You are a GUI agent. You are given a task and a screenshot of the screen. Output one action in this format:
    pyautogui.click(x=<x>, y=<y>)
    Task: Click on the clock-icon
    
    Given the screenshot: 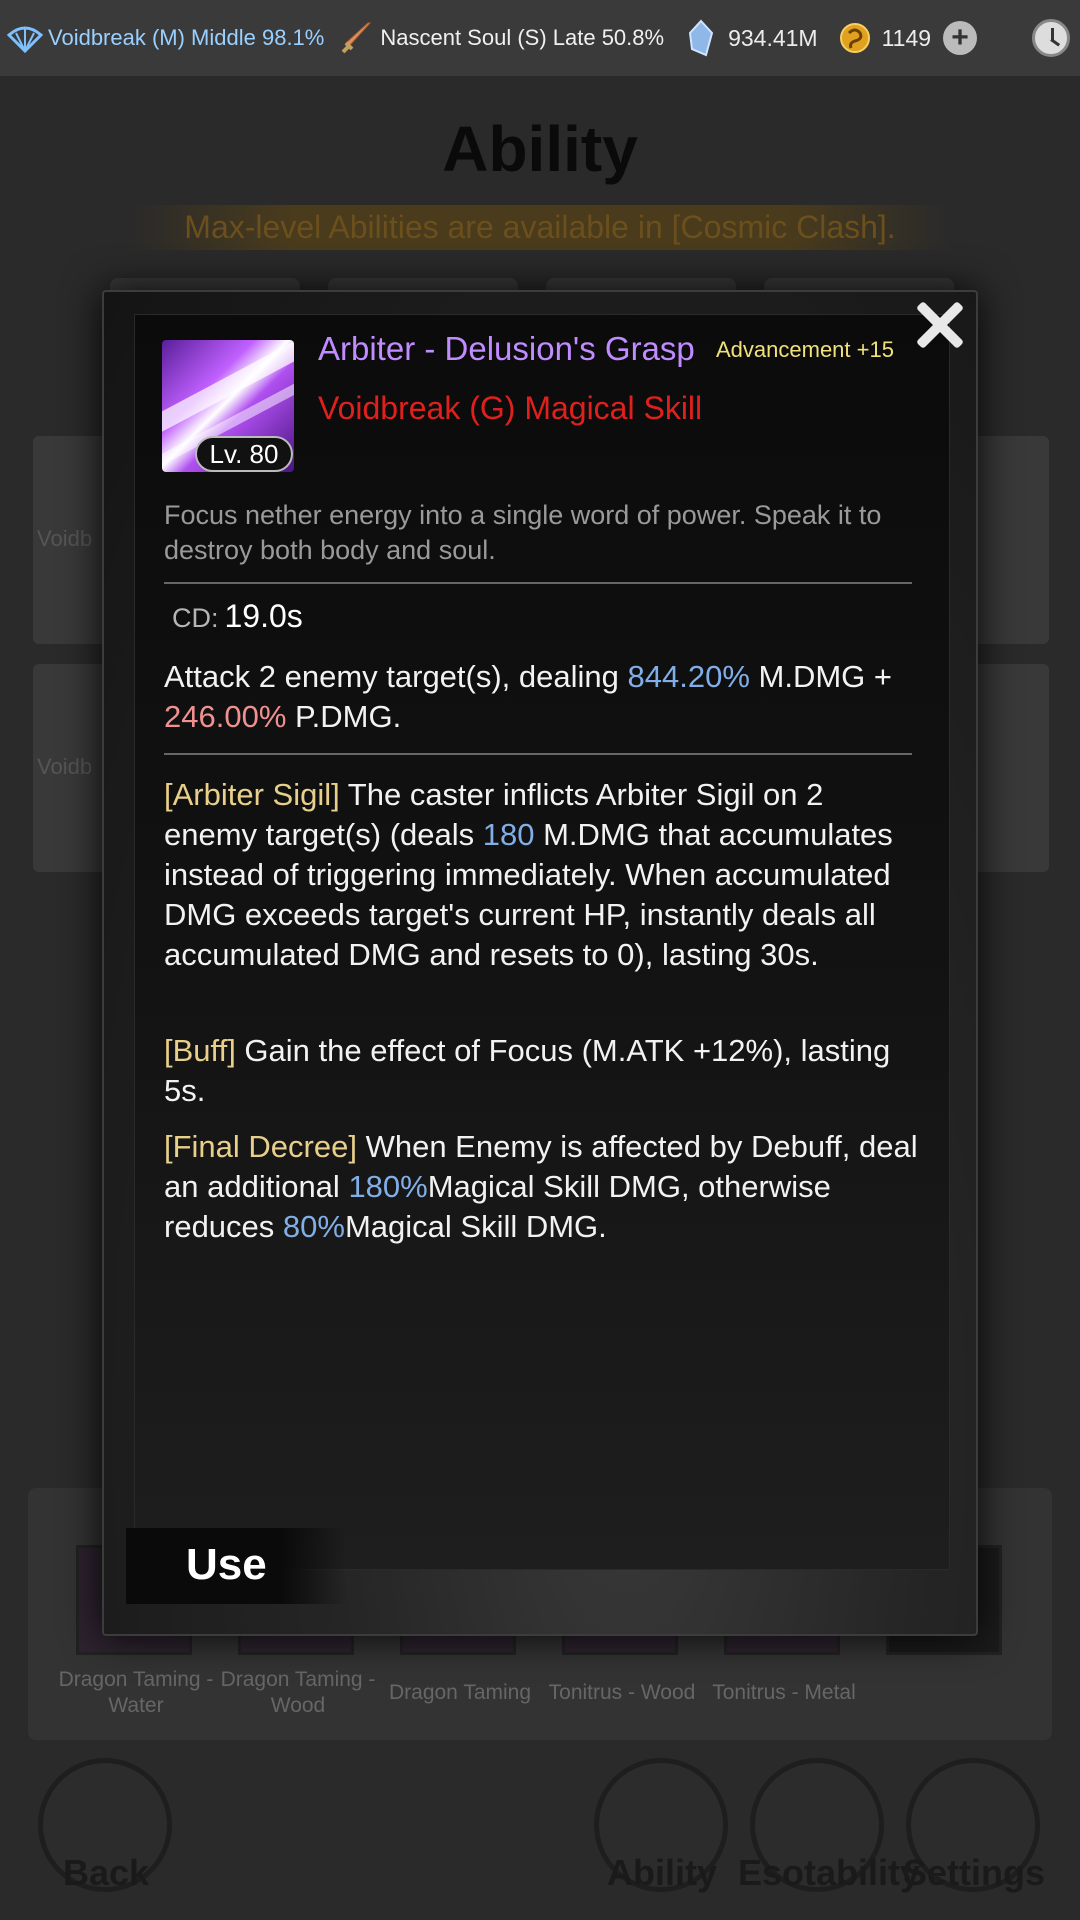 What is the action you would take?
    pyautogui.click(x=1051, y=38)
    